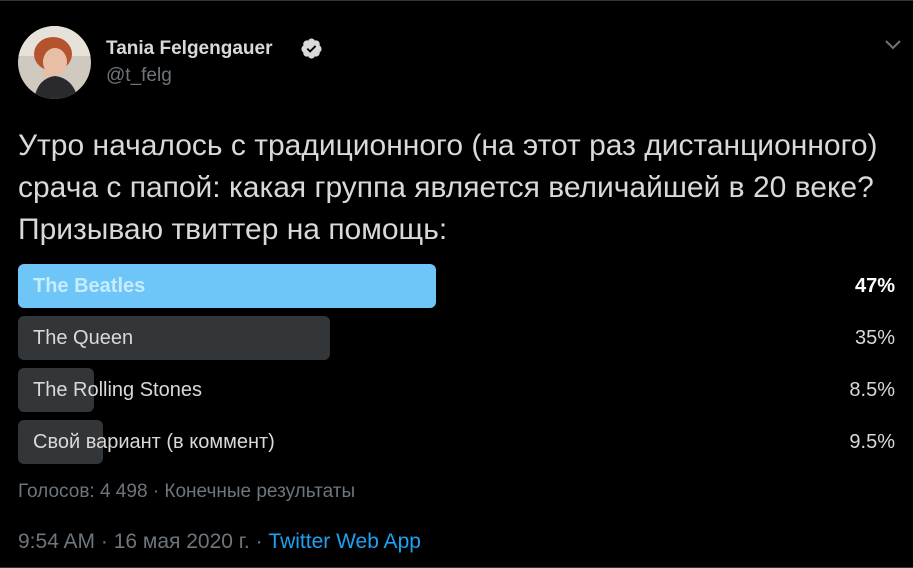 This screenshot has width=913, height=568. What do you see at coordinates (456, 390) in the screenshot?
I see `poll-option-rolling-stones: The Rolling Stones 8.5%` at bounding box center [456, 390].